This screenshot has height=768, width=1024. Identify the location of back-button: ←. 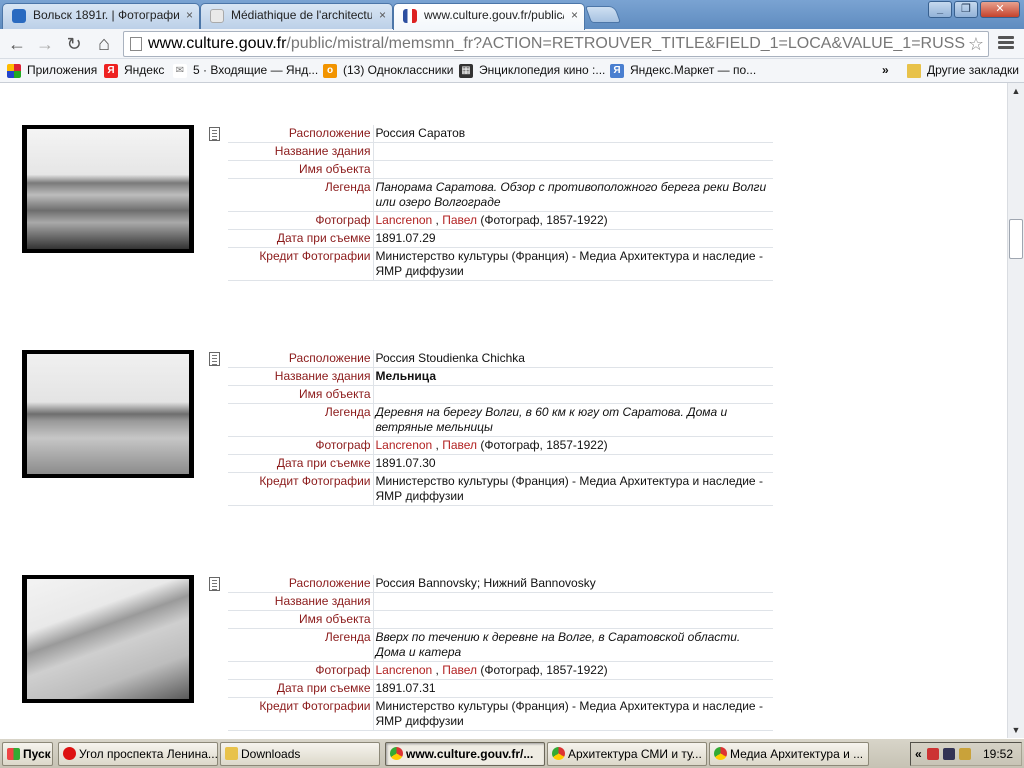
(17, 44).